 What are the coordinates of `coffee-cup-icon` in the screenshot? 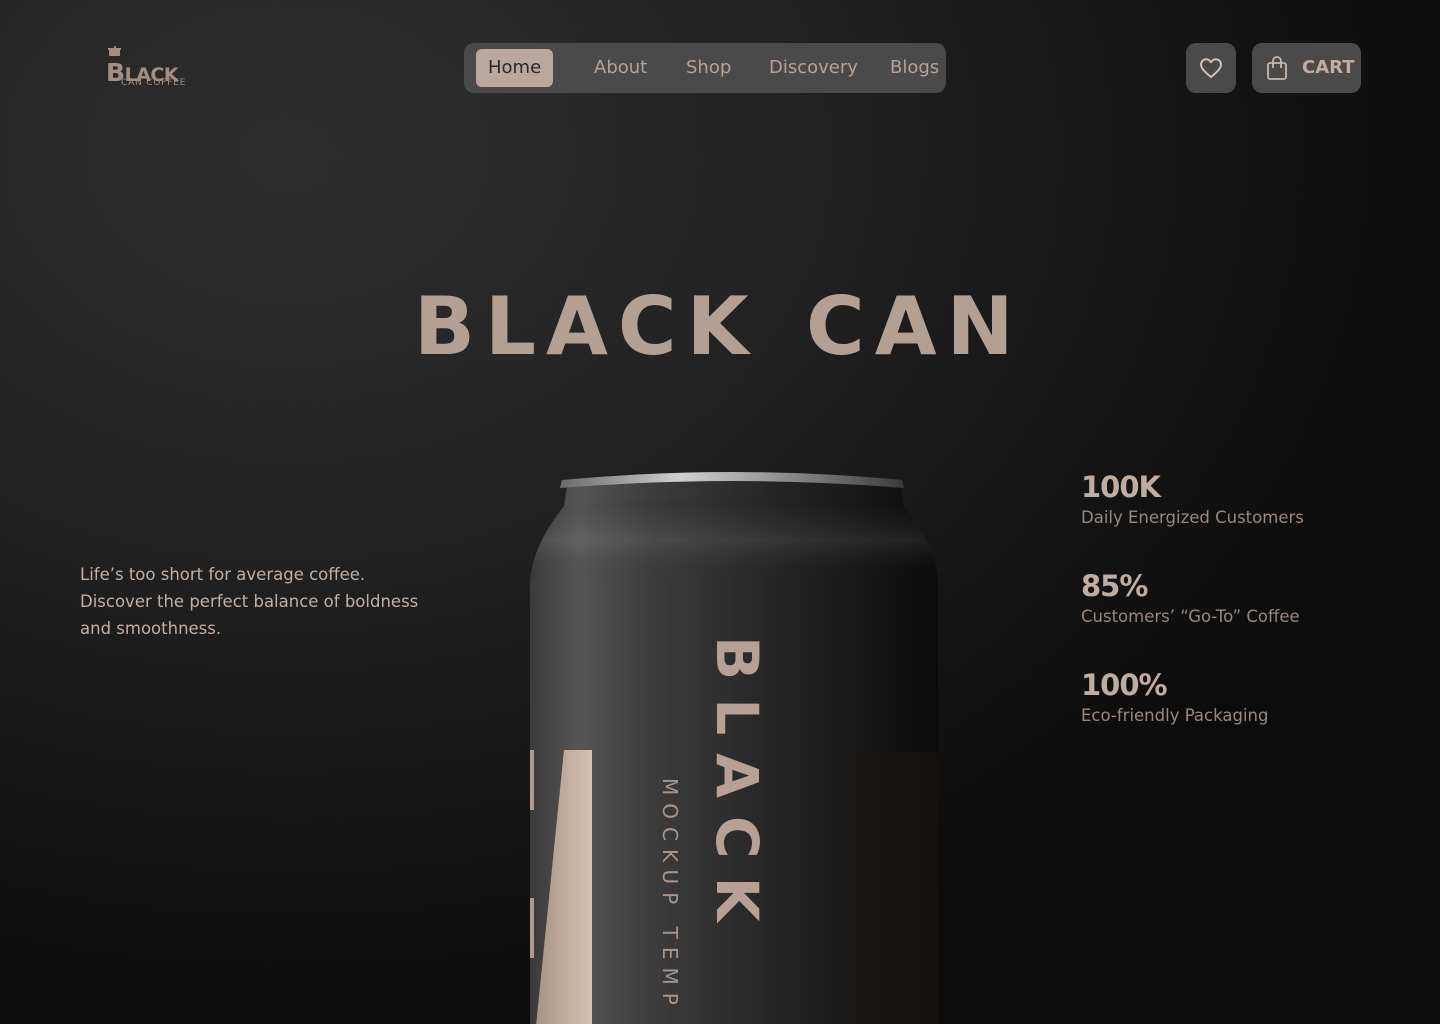 It's located at (114, 51).